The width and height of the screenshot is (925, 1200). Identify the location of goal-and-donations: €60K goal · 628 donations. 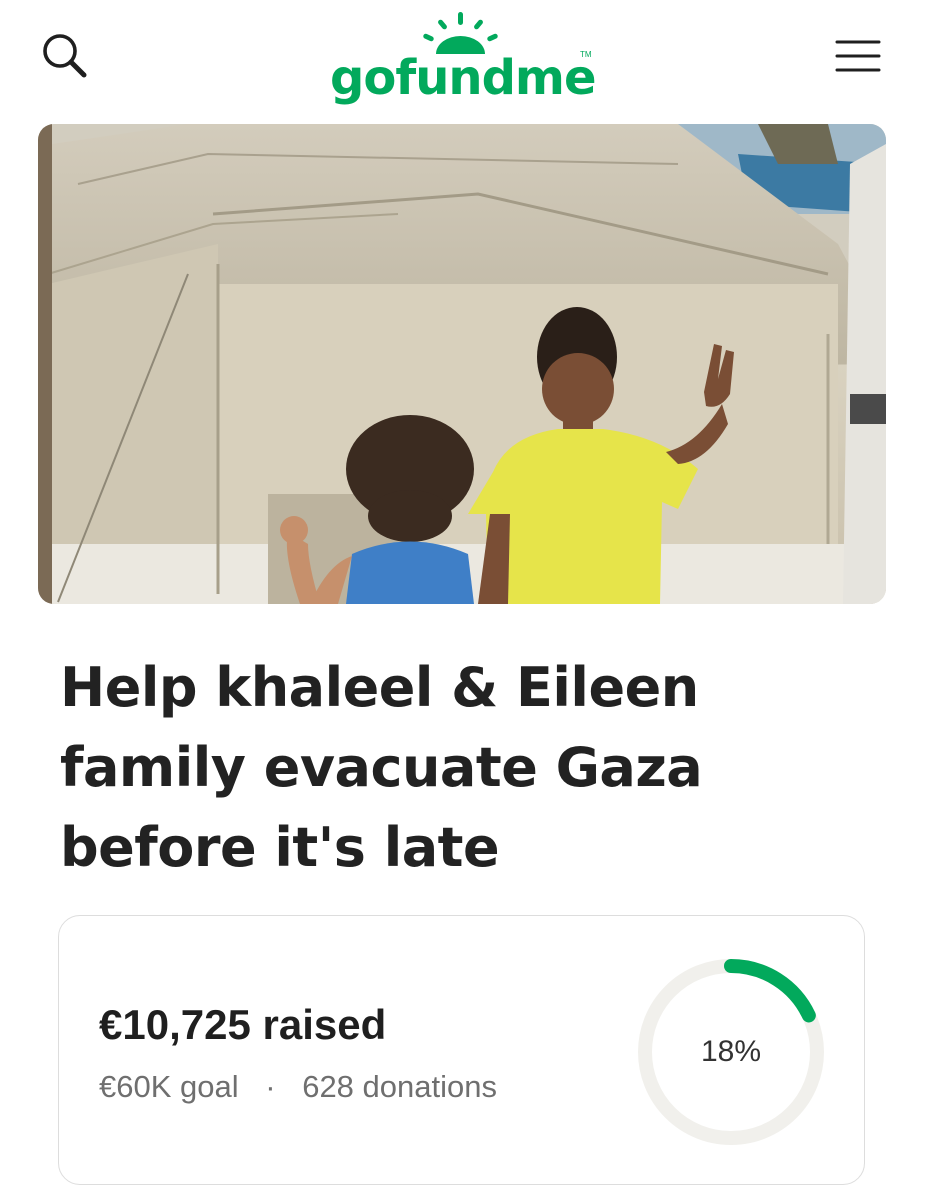
(298, 1087).